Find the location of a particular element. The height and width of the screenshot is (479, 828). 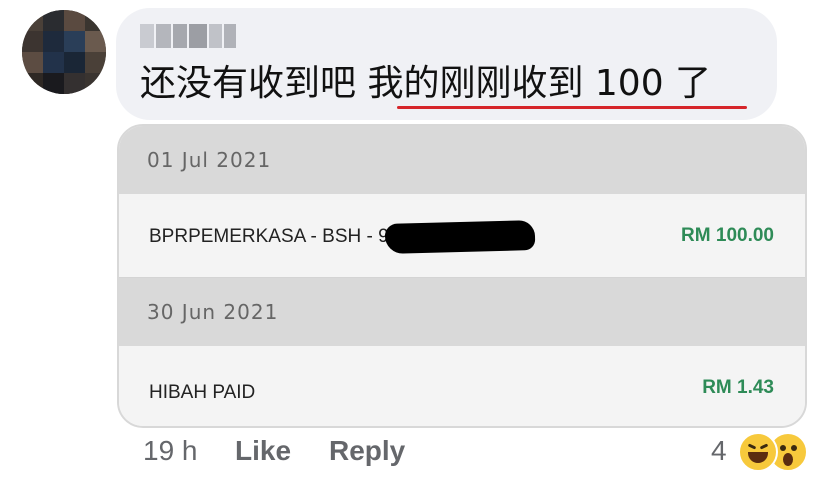

transaction-amount: RM 1.43 is located at coordinates (738, 387).